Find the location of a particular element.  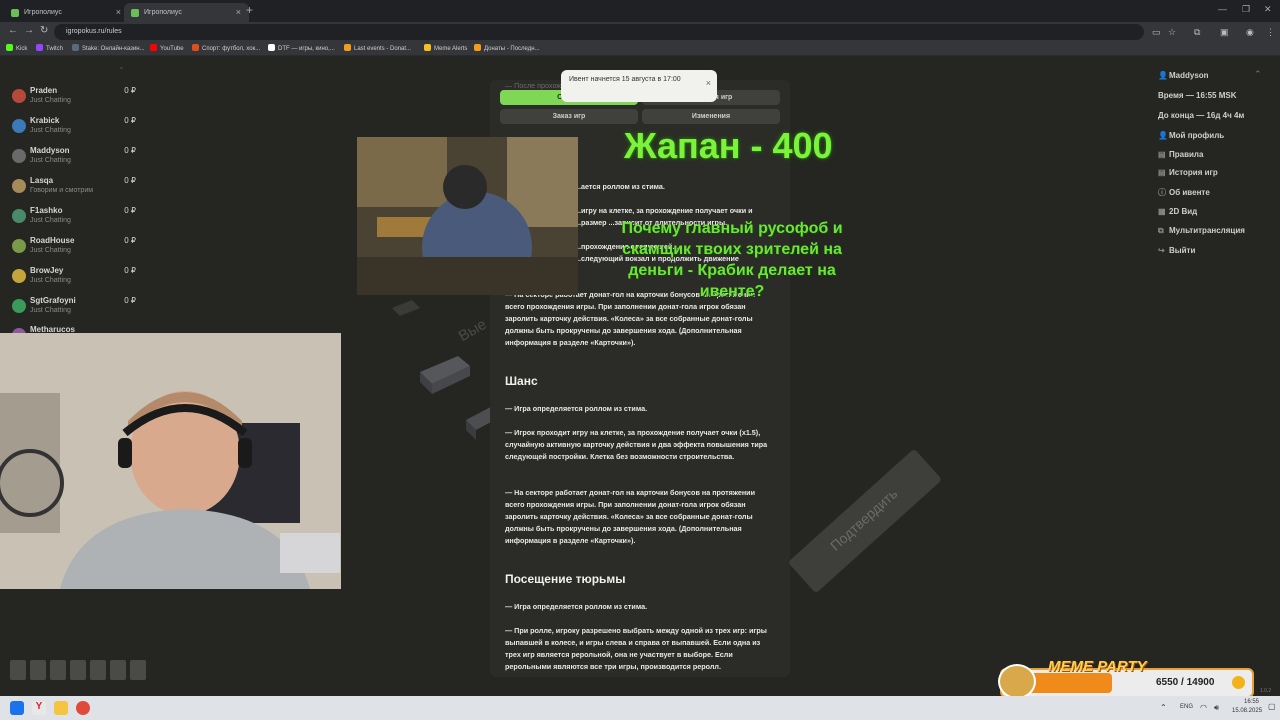

streamer-name: BrowJey is located at coordinates (47, 270).